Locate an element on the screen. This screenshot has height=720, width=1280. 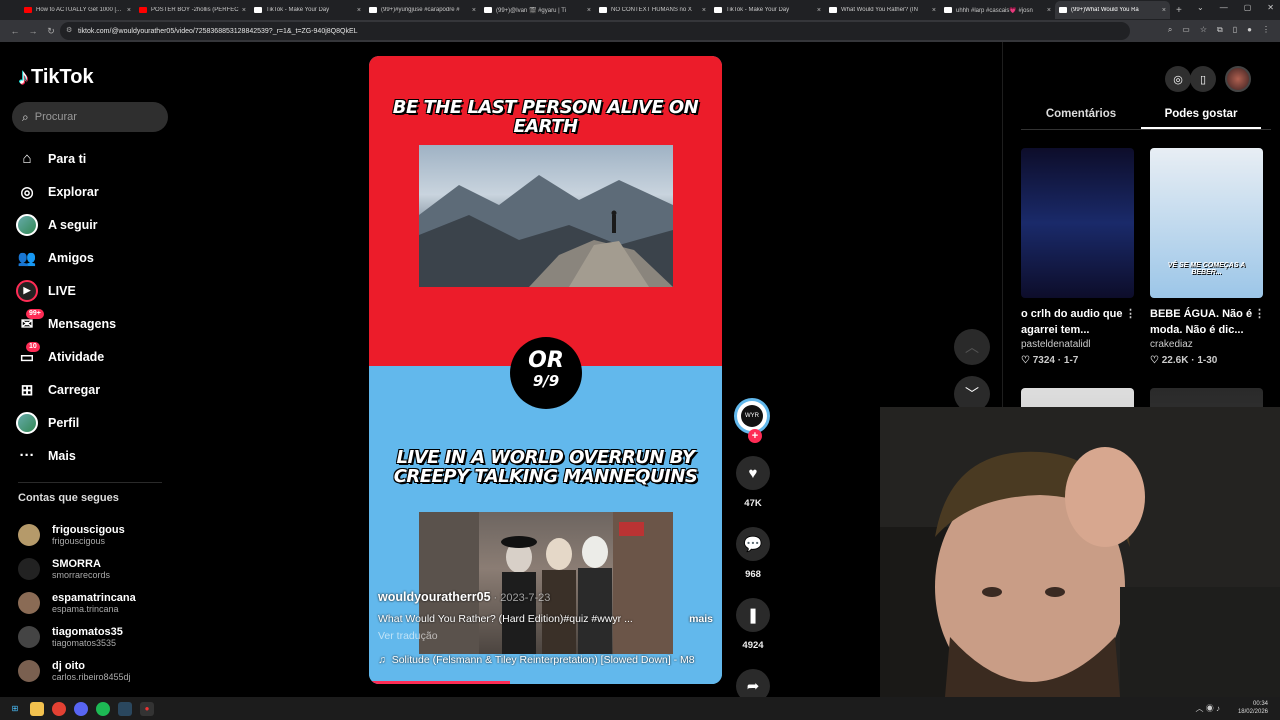
sidebar-item-label: Perfil is located at coordinates (64, 422).